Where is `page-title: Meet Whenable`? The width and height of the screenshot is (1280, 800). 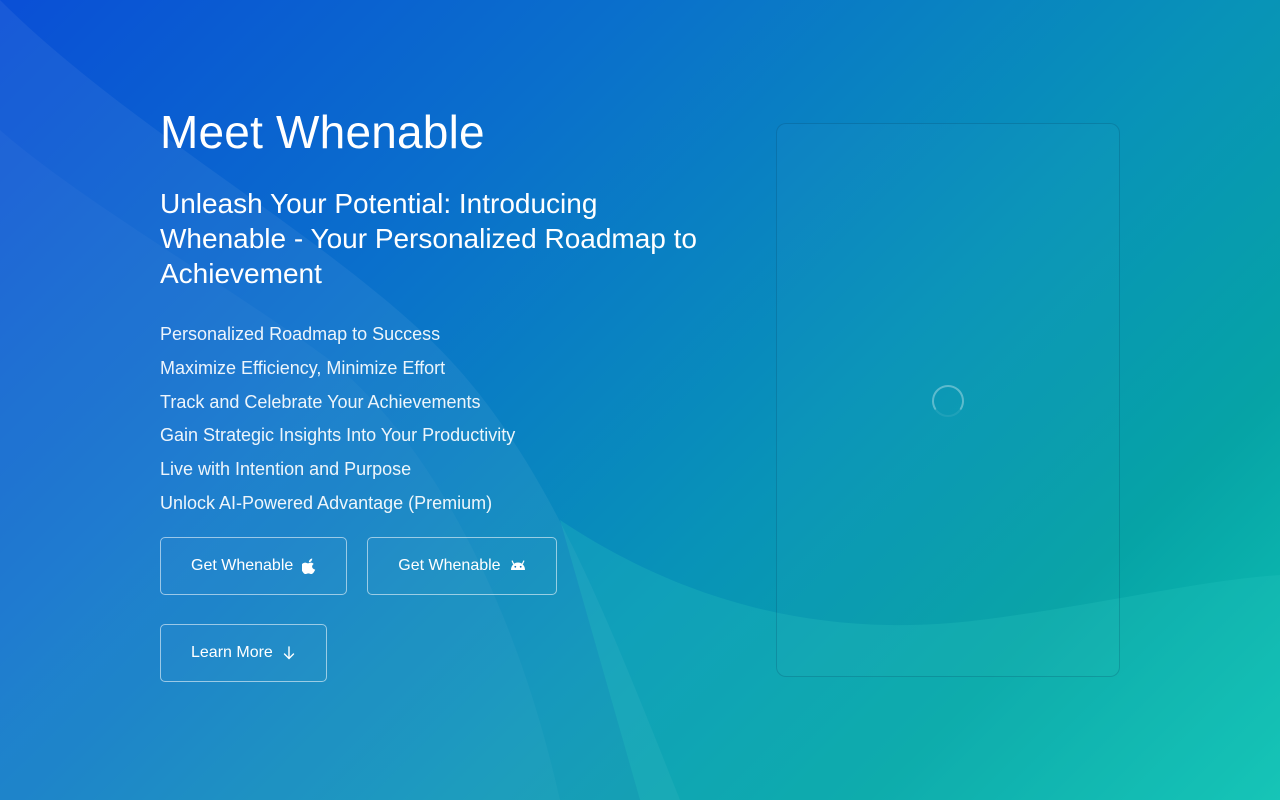
page-title: Meet Whenable is located at coordinates (322, 132).